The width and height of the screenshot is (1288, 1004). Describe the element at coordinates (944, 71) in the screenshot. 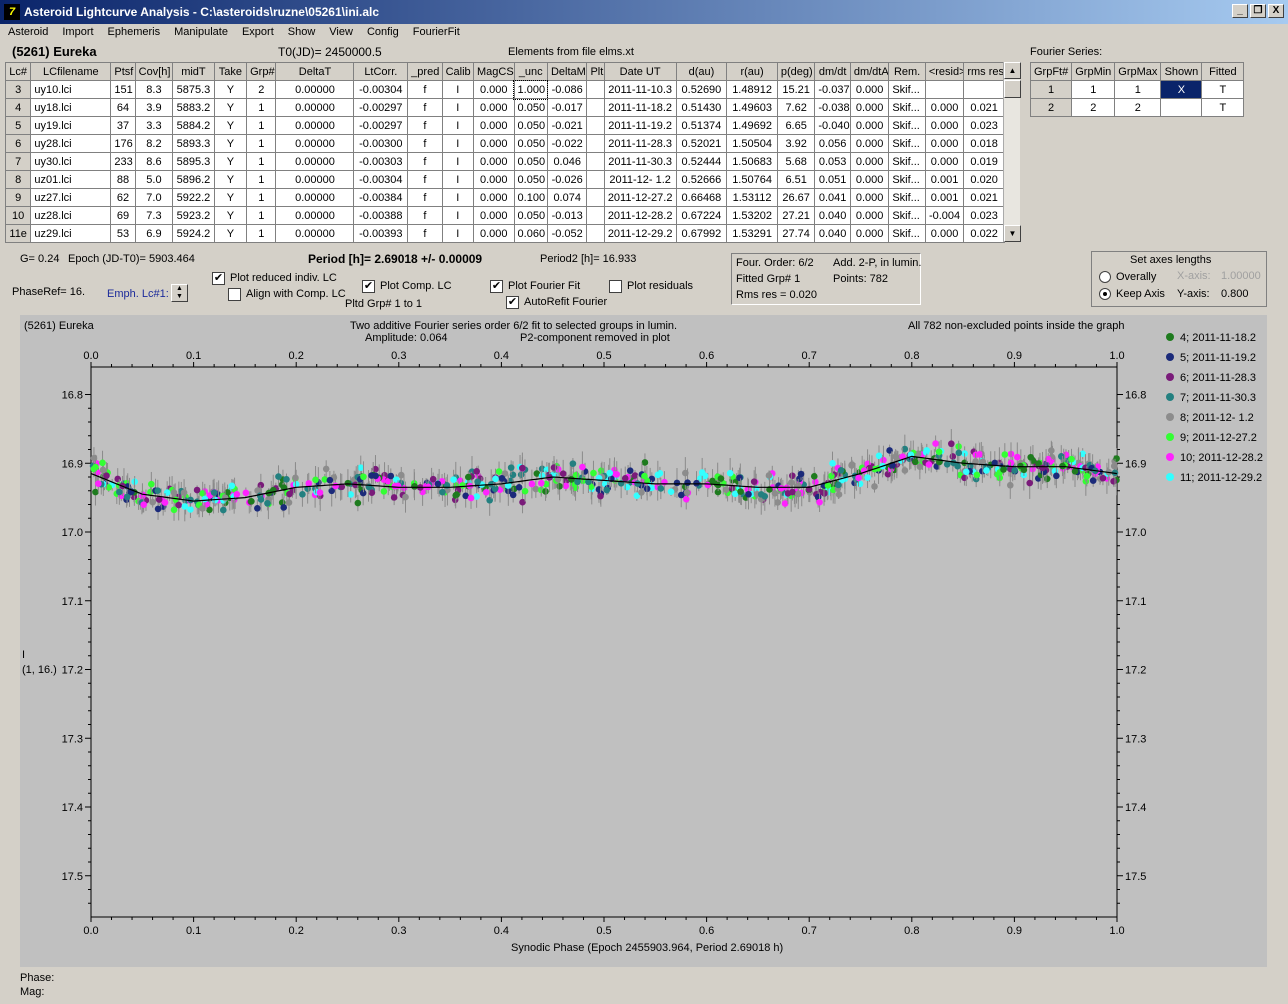

I see `column-header: <resid>` at that location.